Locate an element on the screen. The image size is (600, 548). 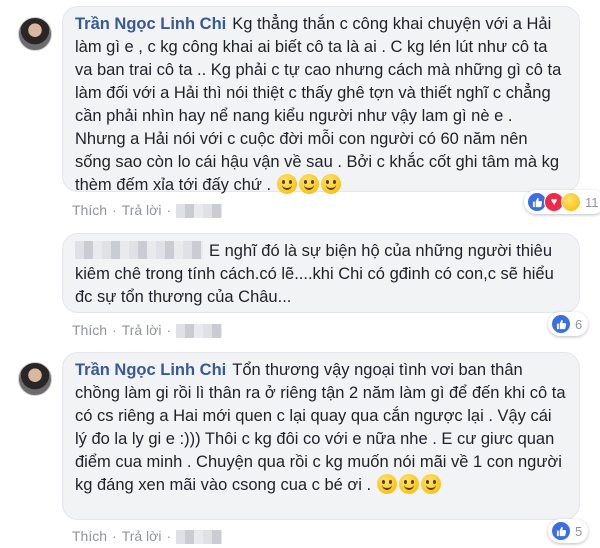
reaction-summary: 5 is located at coordinates (568, 531).